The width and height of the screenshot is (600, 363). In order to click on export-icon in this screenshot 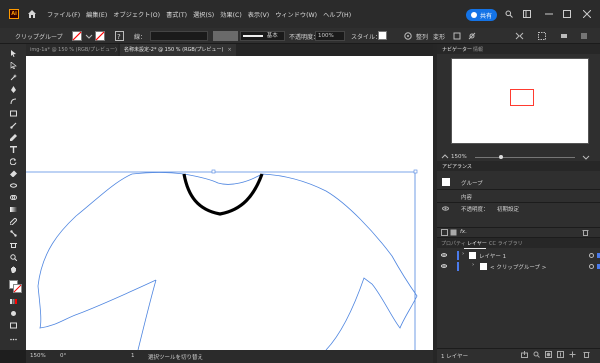, I will do `click(524, 354)`.